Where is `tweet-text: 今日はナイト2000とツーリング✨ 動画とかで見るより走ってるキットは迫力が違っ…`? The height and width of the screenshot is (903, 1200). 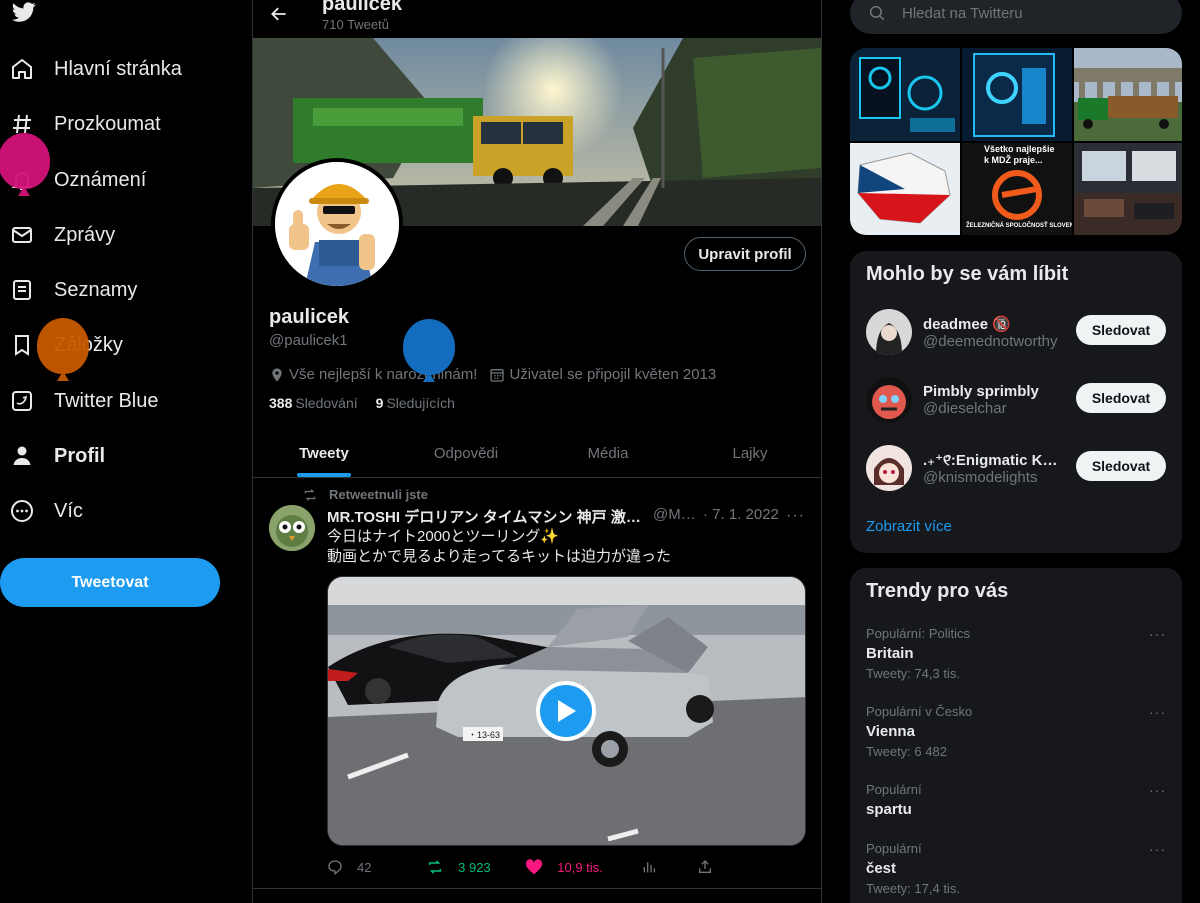 tweet-text: 今日はナイト2000とツーリング✨ 動画とかで見るより走ってるキットは迫力が違っ… is located at coordinates (499, 547).